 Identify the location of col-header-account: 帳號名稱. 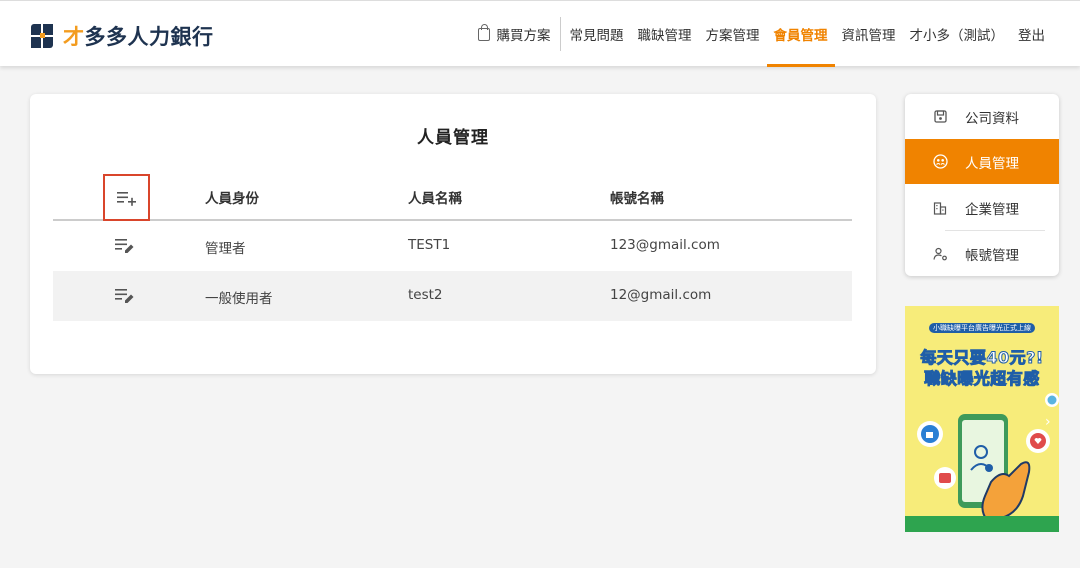
(637, 199).